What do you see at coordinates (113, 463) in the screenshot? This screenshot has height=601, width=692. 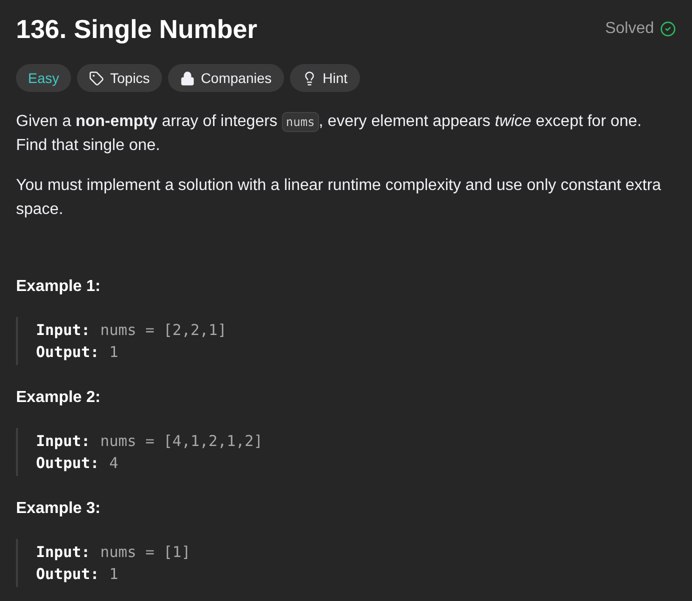 I see `output-value: 4` at bounding box center [113, 463].